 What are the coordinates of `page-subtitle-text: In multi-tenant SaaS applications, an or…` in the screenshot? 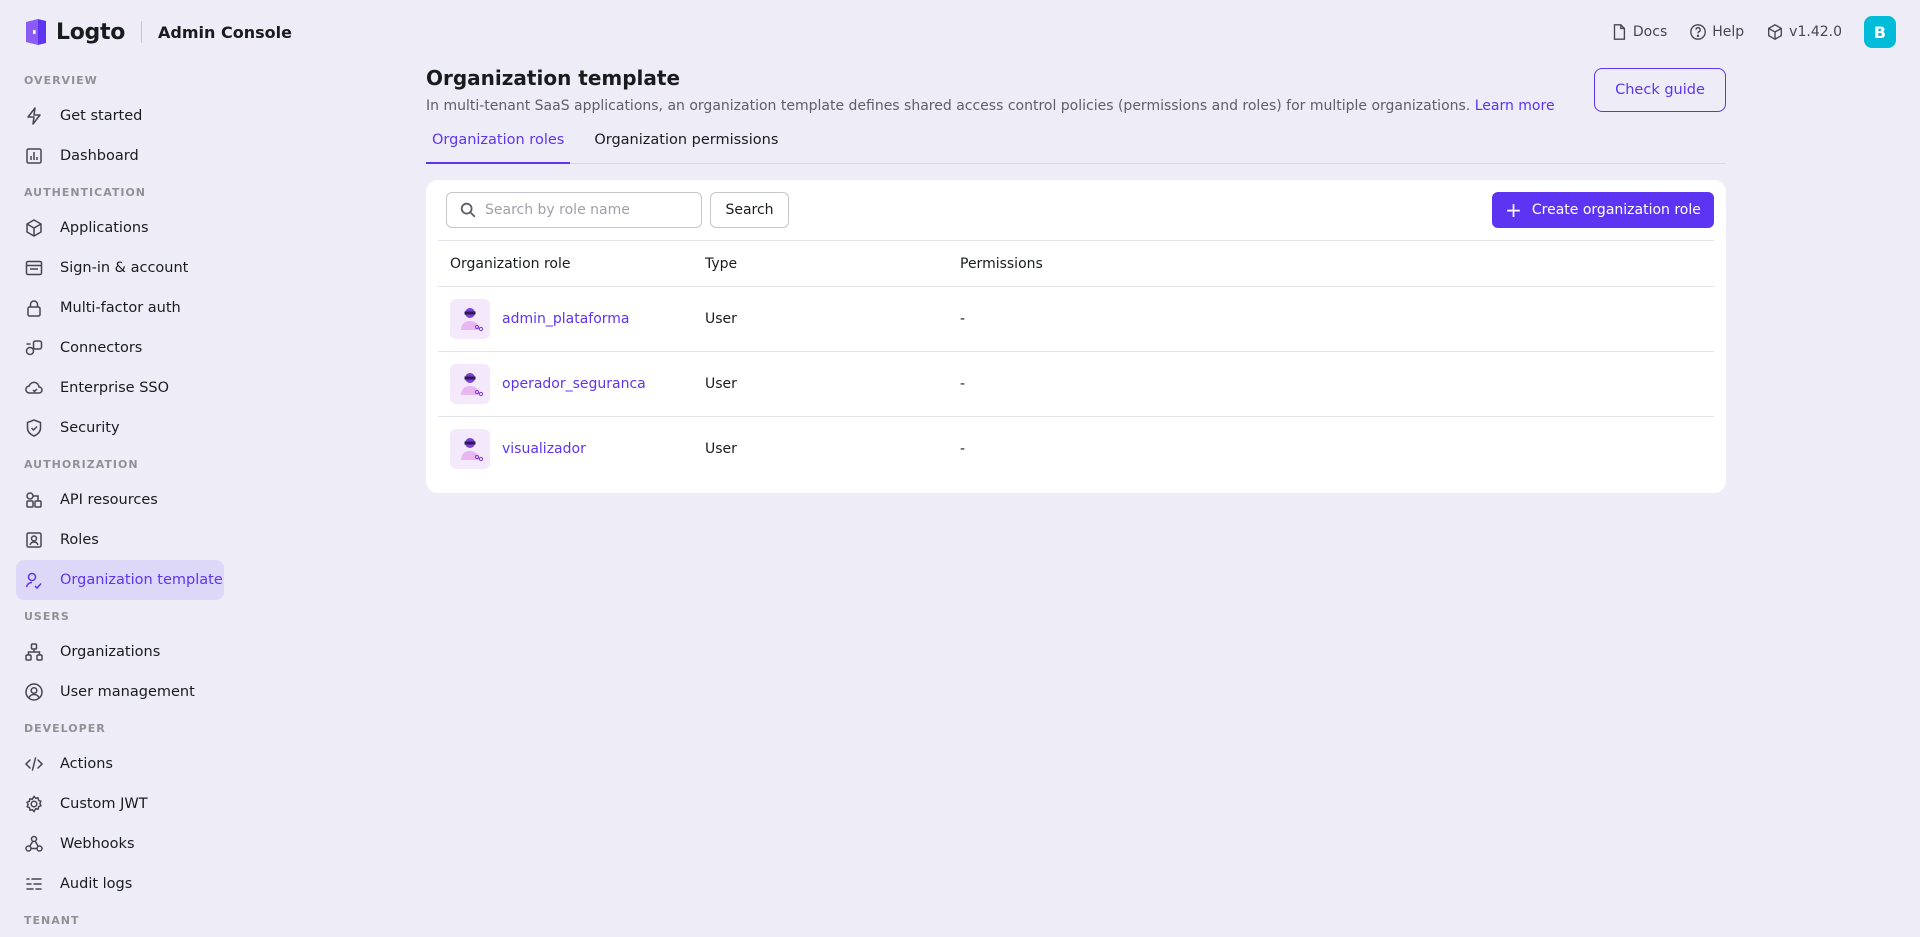 It's located at (948, 106).